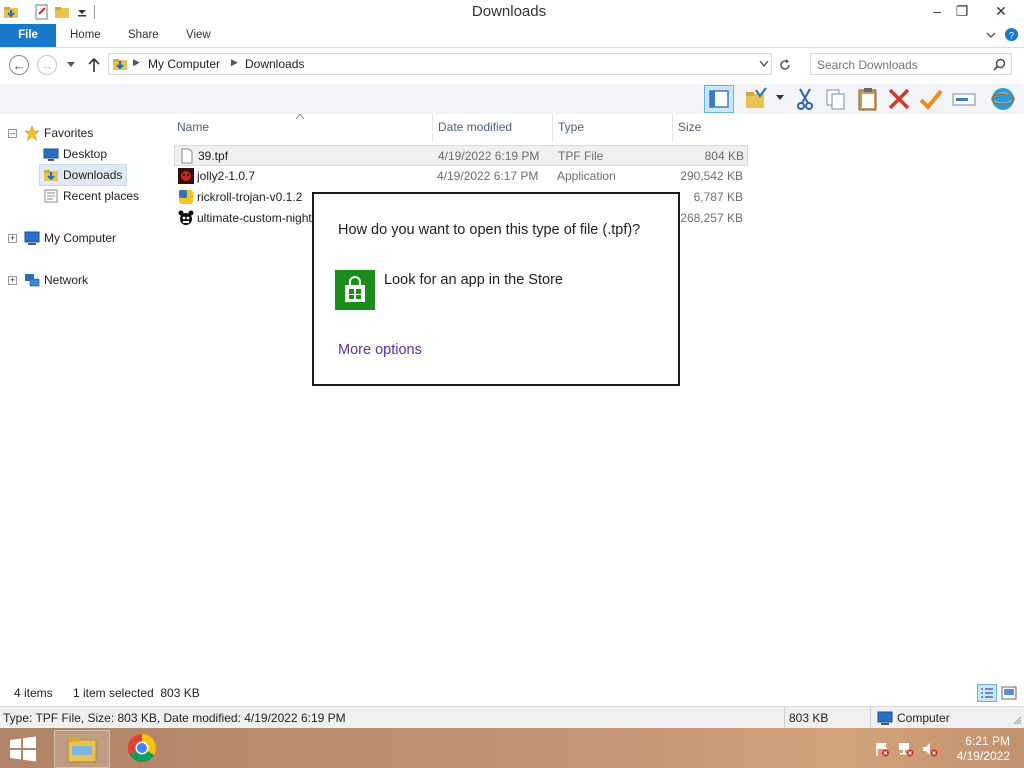 This screenshot has height=768, width=1024. Describe the element at coordinates (85, 154) in the screenshot. I see `tree-label-desktop: Desktop` at that location.